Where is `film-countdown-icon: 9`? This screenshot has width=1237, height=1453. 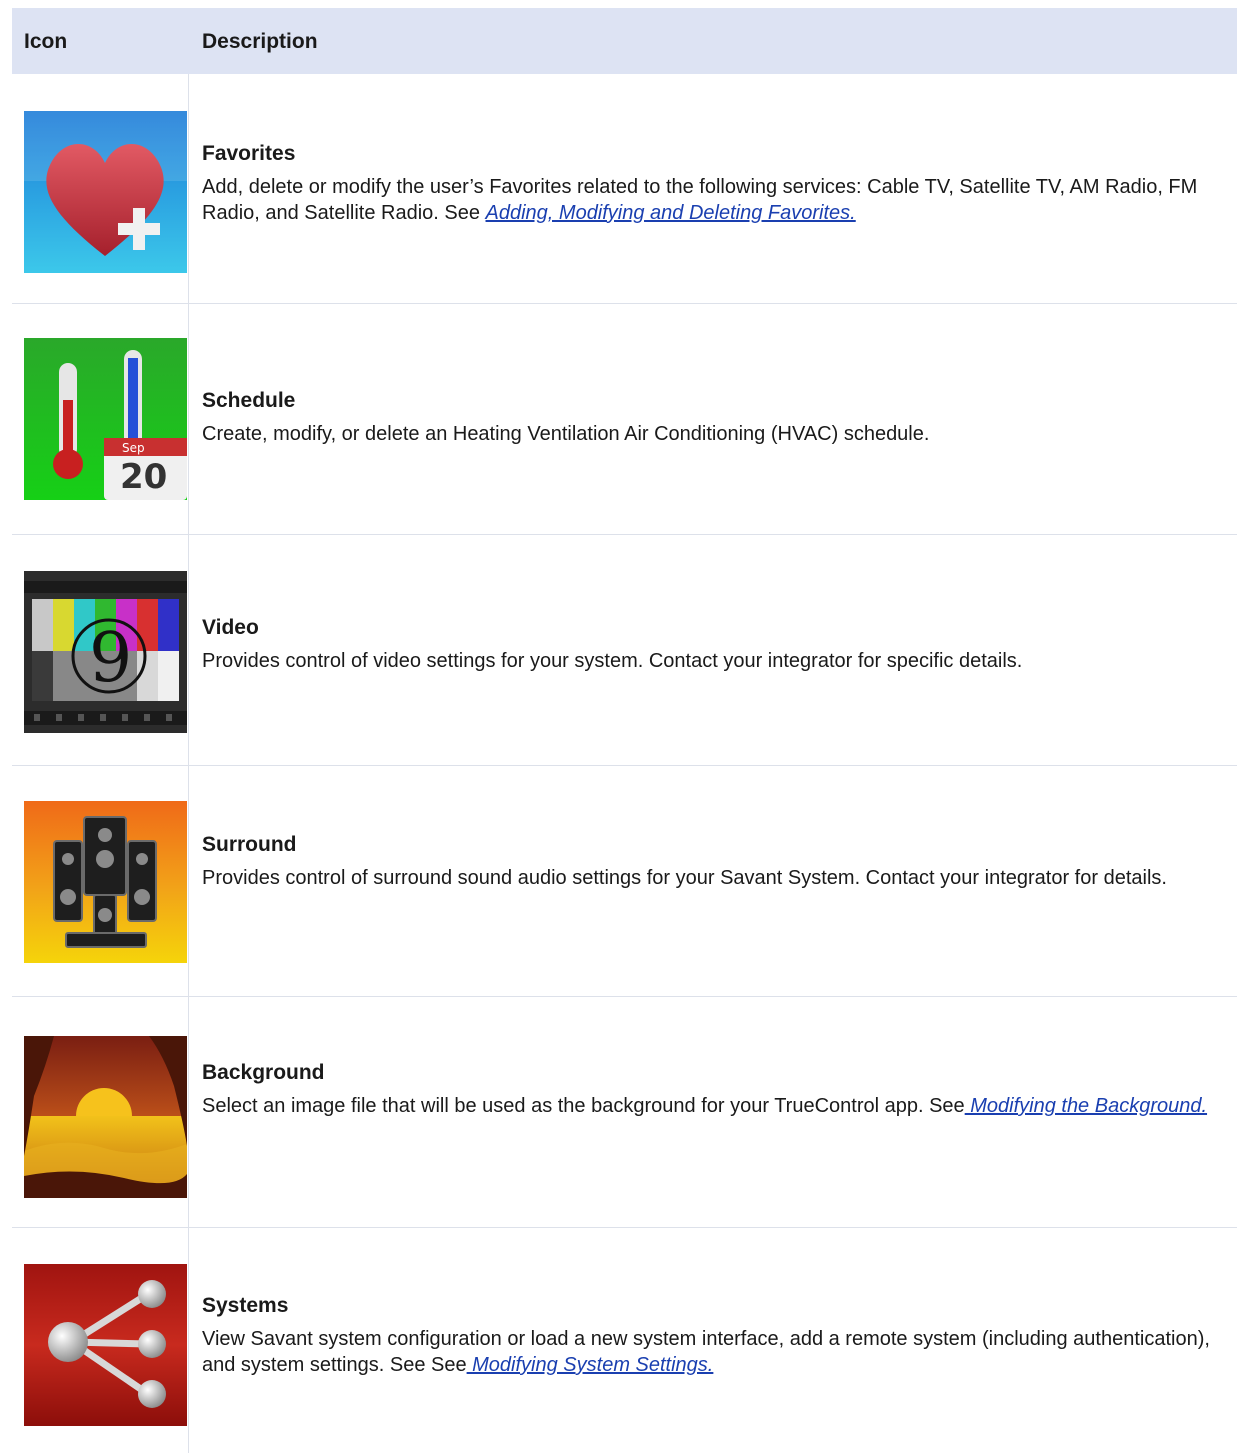 film-countdown-icon: 9 is located at coordinates (105, 652).